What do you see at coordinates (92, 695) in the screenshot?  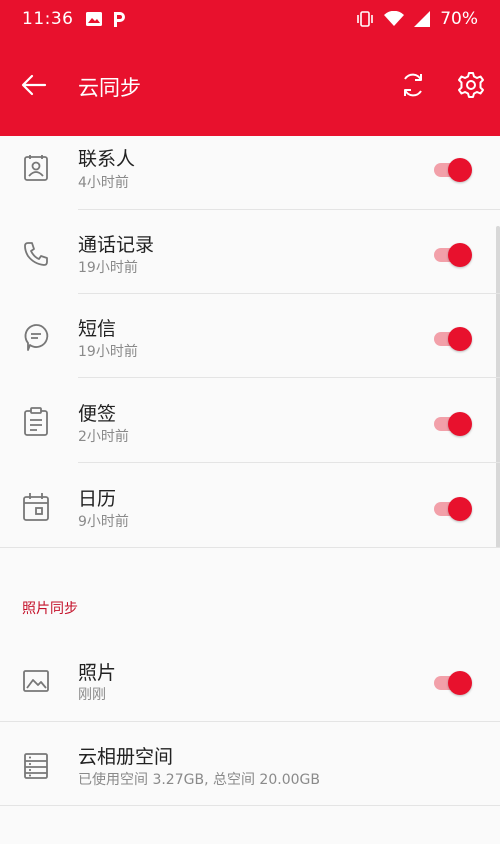 I see `item-subtitle: 刚刚` at bounding box center [92, 695].